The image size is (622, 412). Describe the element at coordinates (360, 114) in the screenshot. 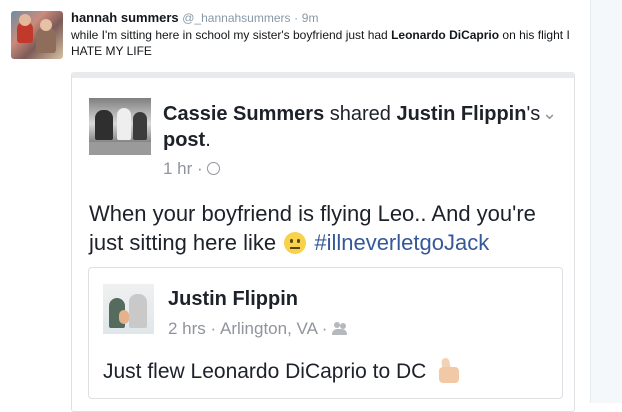

I see `shared-word: shared` at that location.